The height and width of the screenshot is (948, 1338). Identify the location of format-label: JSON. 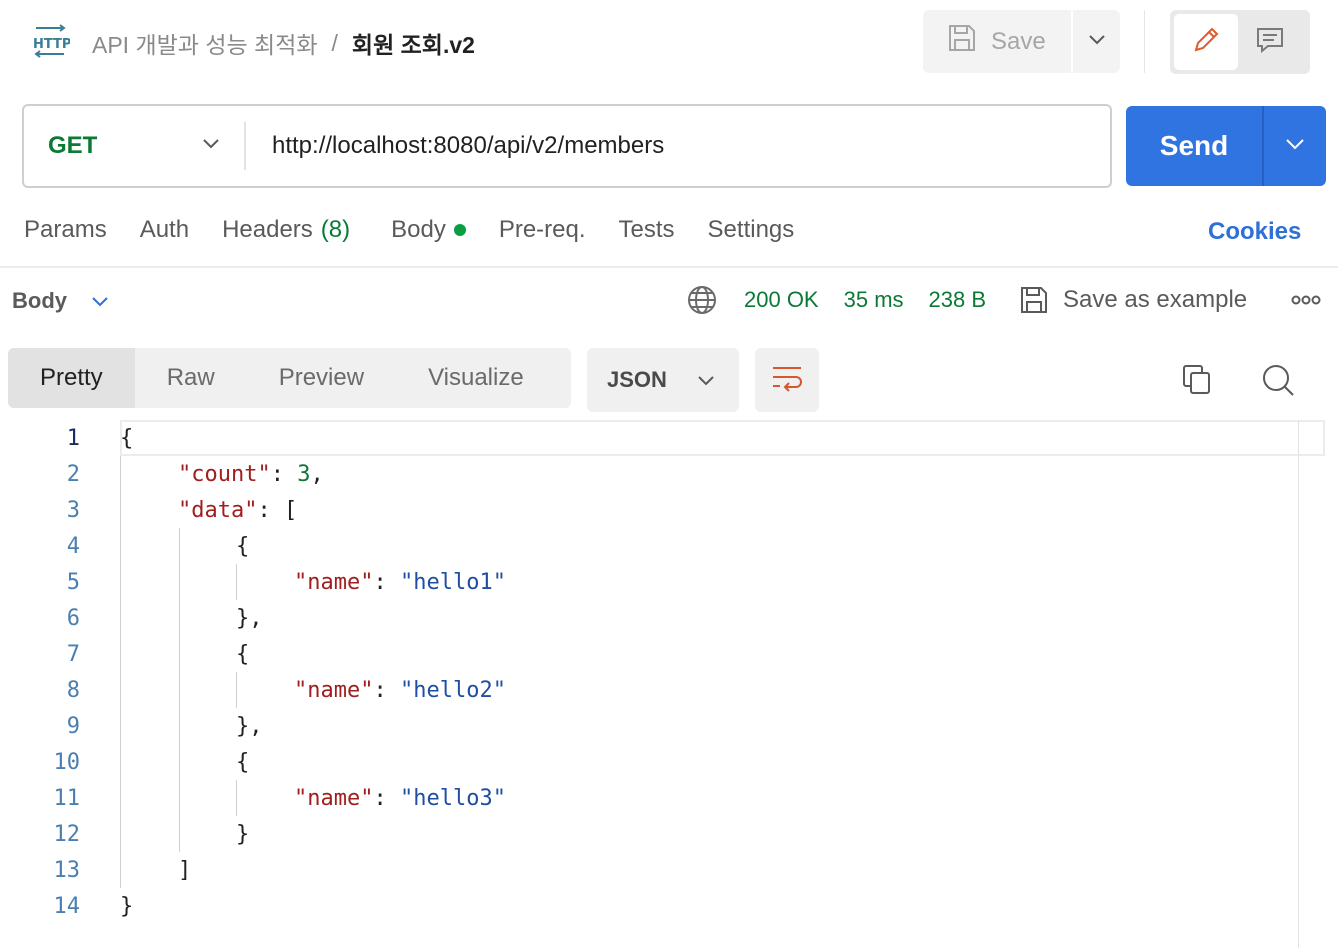
(637, 379).